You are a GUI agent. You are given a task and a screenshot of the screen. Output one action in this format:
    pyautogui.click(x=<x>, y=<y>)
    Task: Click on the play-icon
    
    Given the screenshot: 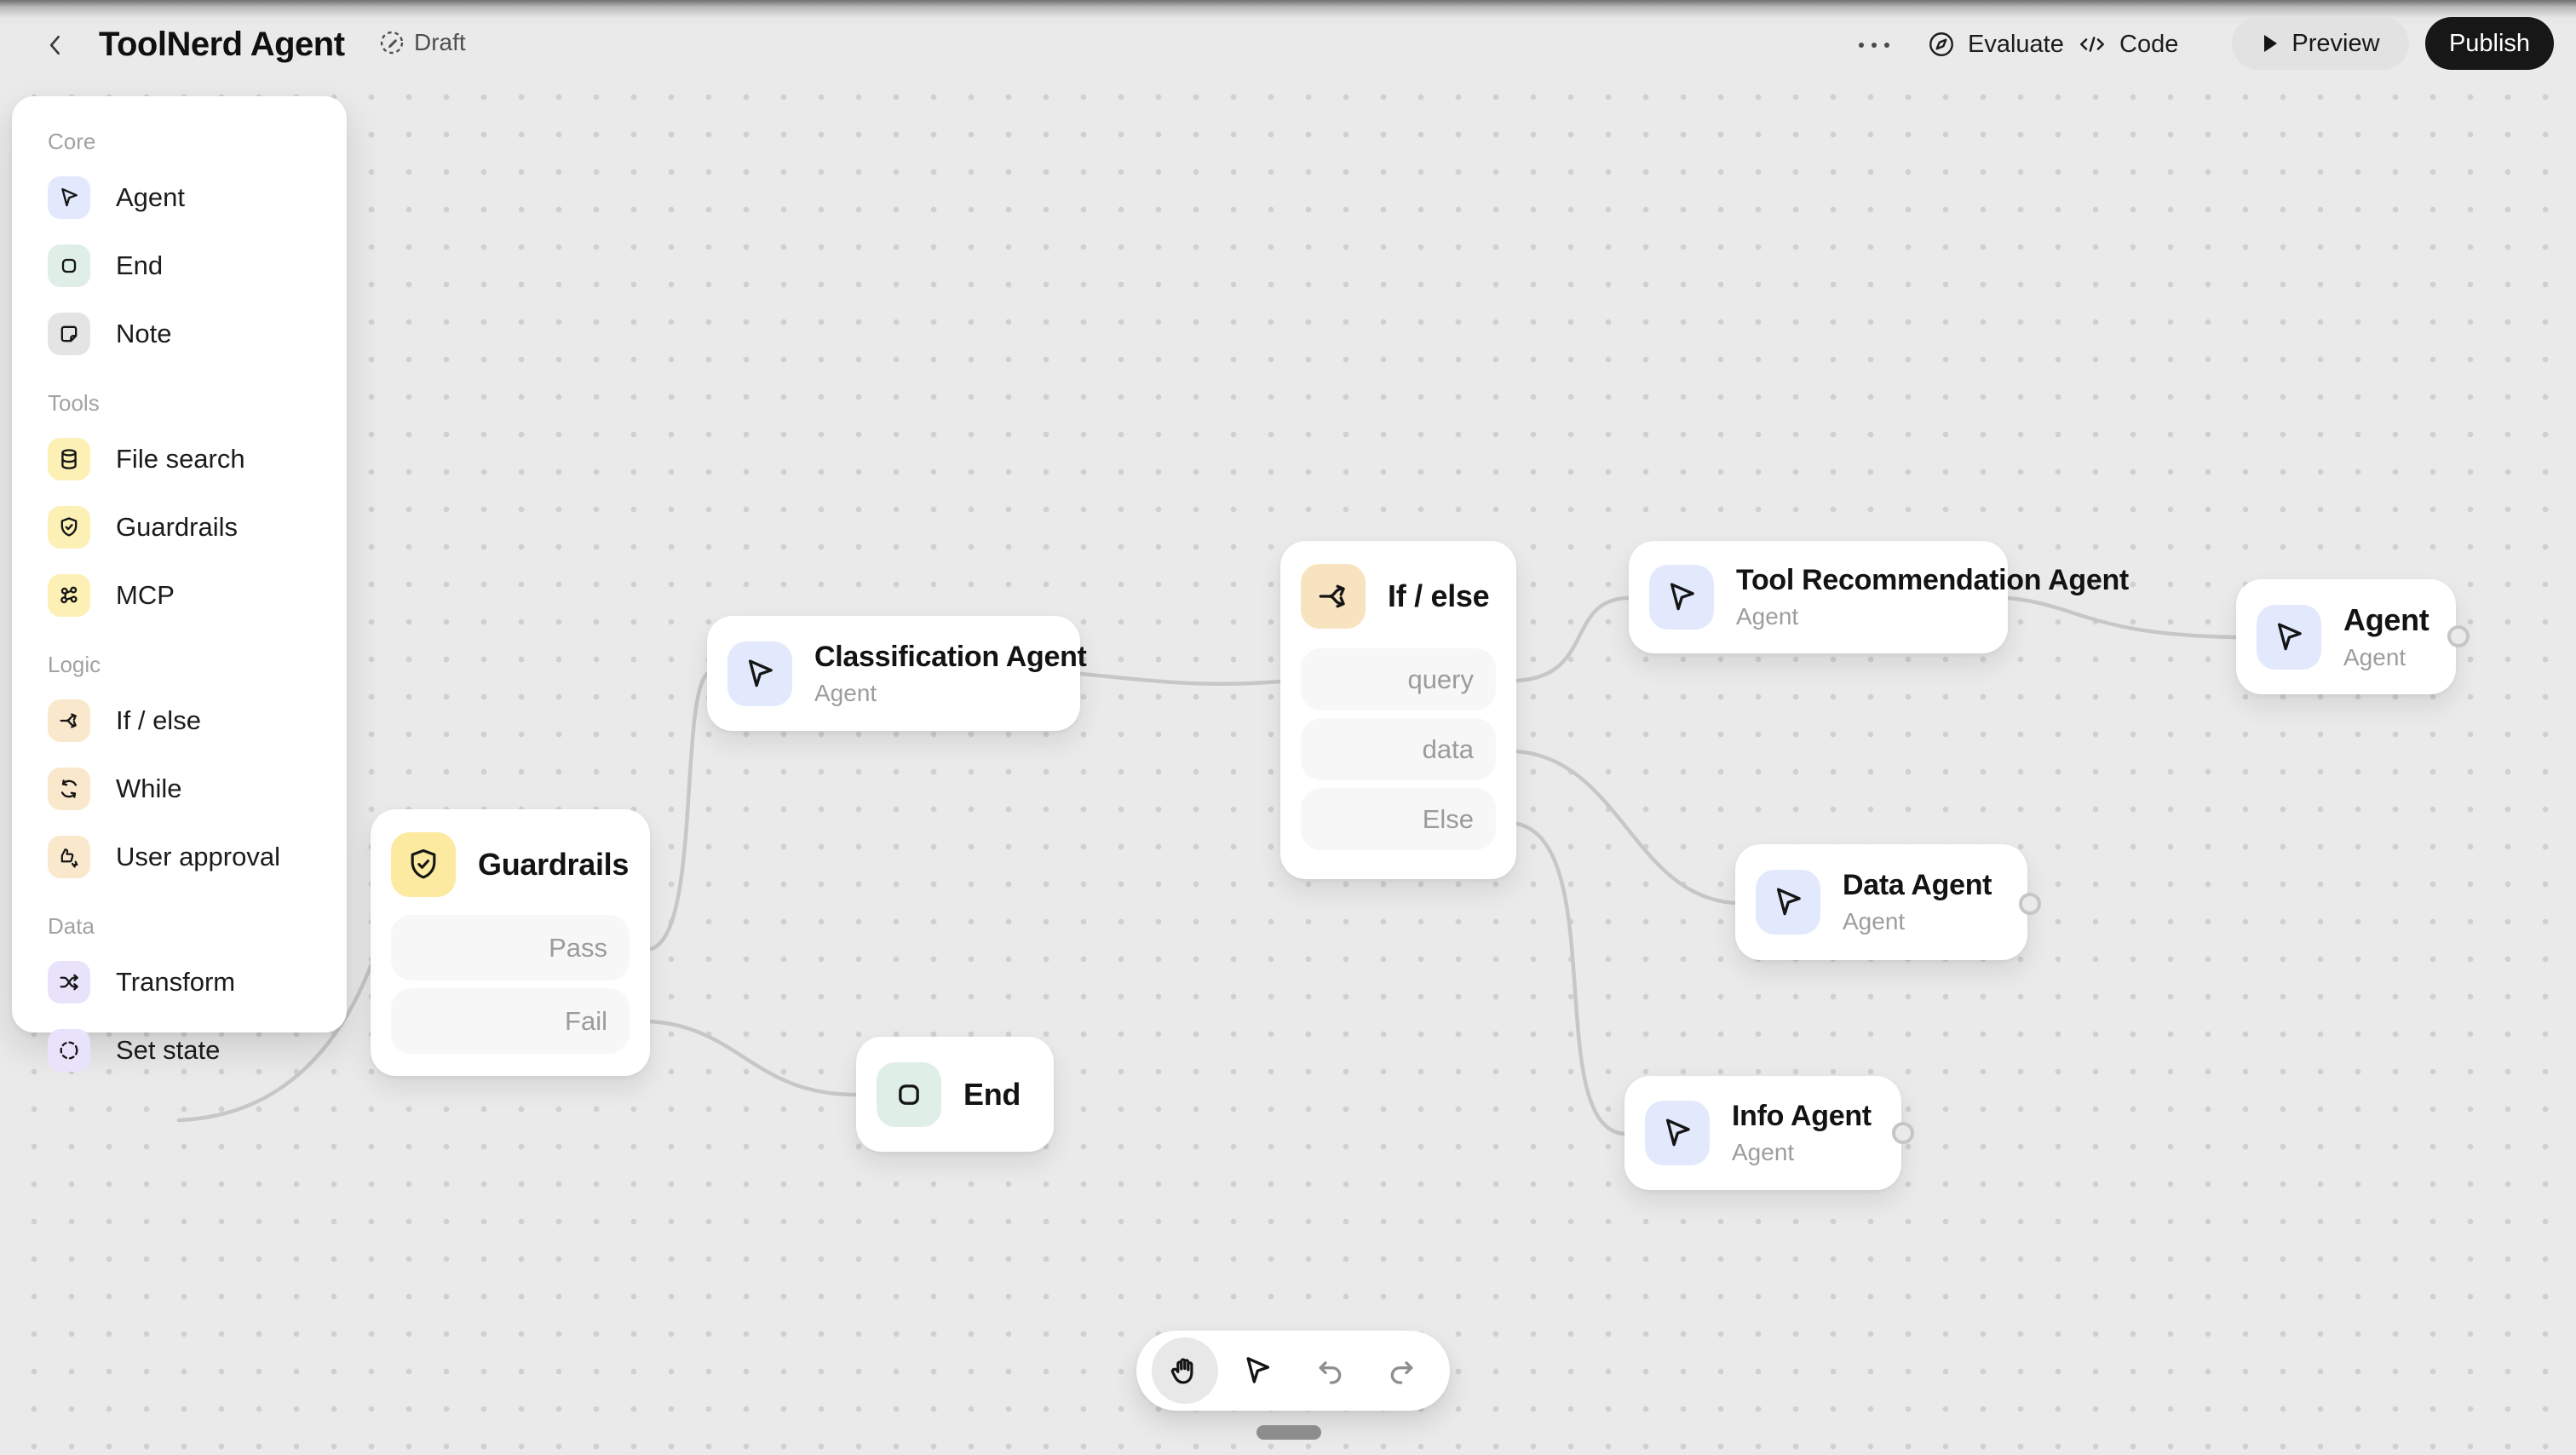 What is the action you would take?
    pyautogui.click(x=2271, y=43)
    